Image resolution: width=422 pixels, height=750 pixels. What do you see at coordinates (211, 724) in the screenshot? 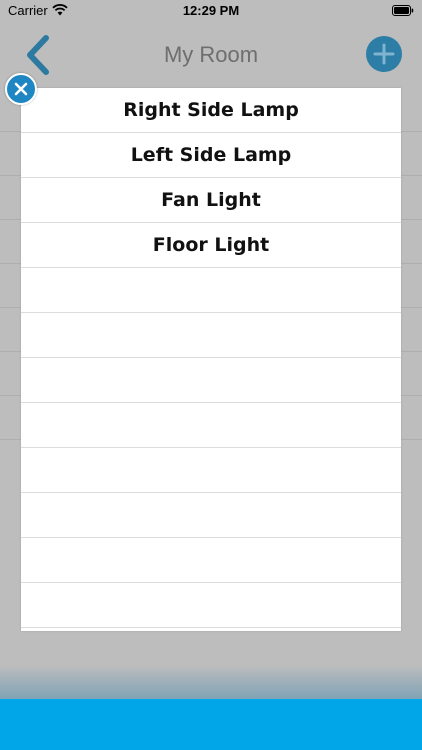
I see `bottom-bar` at bounding box center [211, 724].